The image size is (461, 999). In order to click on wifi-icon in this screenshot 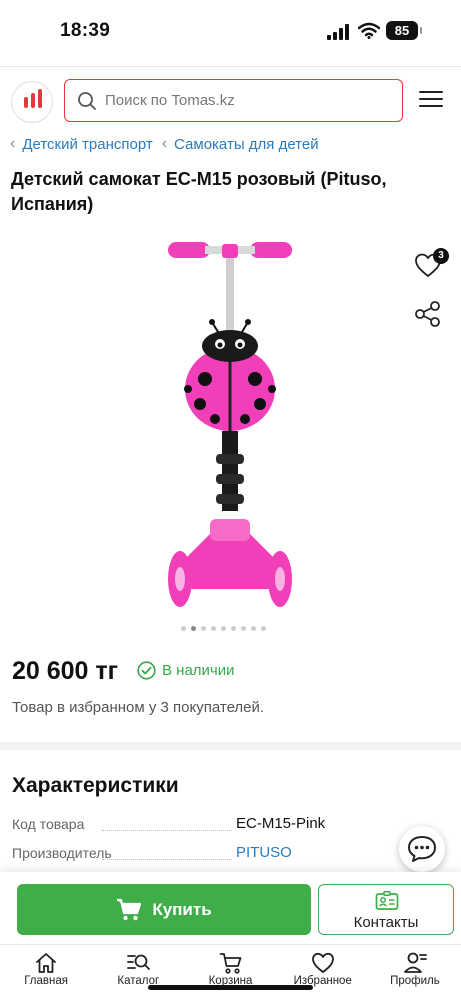, I will do `click(369, 30)`.